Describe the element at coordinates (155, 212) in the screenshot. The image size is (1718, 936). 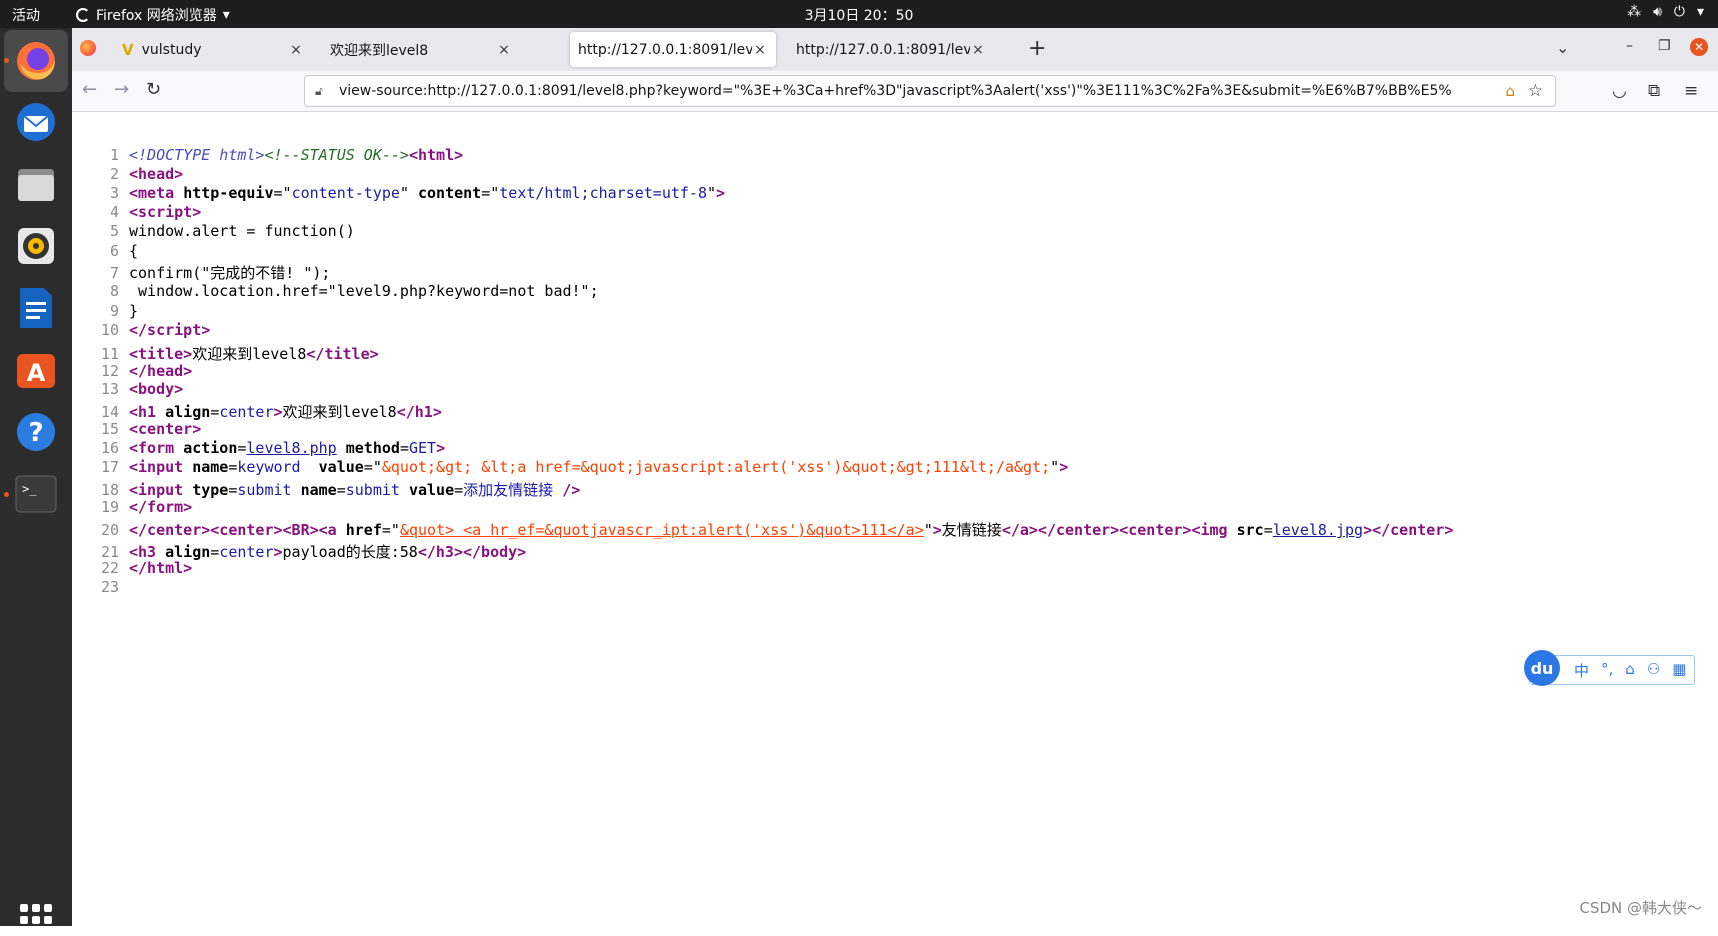
I see `source-line: 4 <script>` at that location.